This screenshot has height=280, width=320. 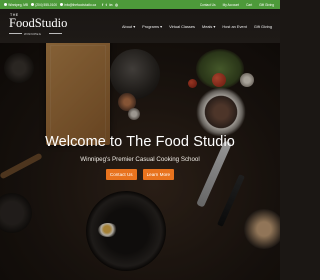 I want to click on cart-link: Cart, so click(x=249, y=5).